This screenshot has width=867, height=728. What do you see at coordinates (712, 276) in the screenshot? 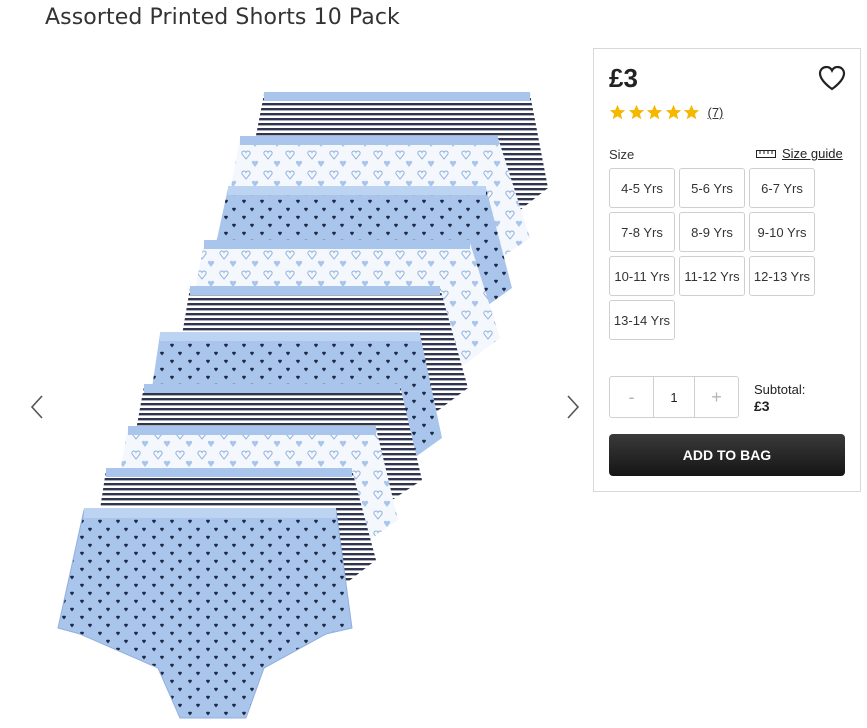
I see `size-option: 11-12 Yrs` at bounding box center [712, 276].